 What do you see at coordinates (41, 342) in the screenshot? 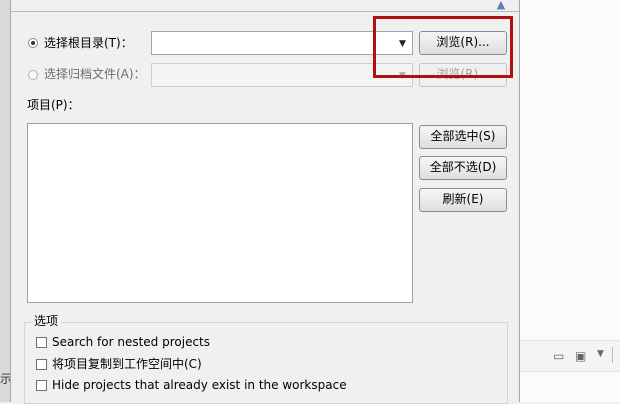
I see `nested-projects-checkbox` at bounding box center [41, 342].